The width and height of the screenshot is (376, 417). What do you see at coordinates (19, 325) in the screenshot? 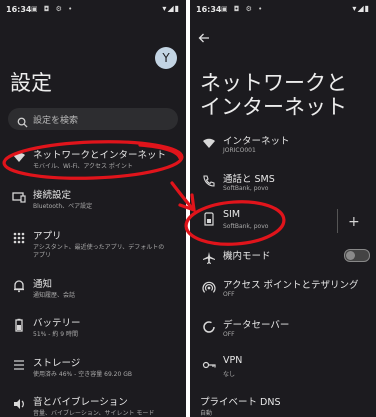
I see `battery-icon` at bounding box center [19, 325].